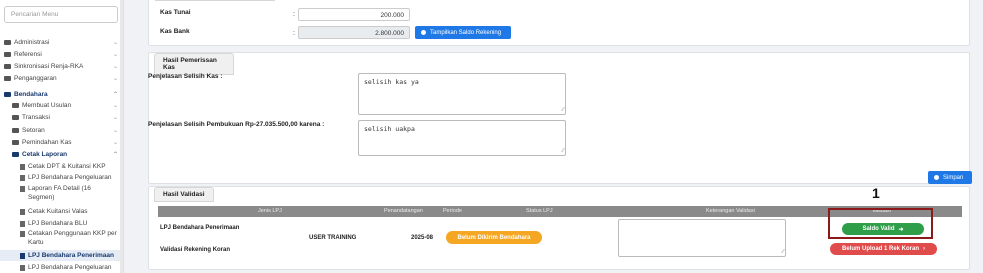  Describe the element at coordinates (294, 14) in the screenshot. I see `kas-tunai-colon: :` at that location.